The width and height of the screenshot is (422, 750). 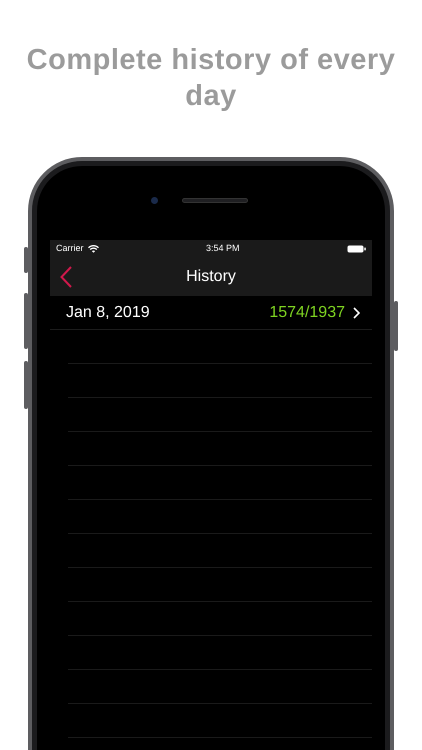 I want to click on count-label: 1574/1937, so click(x=307, y=312).